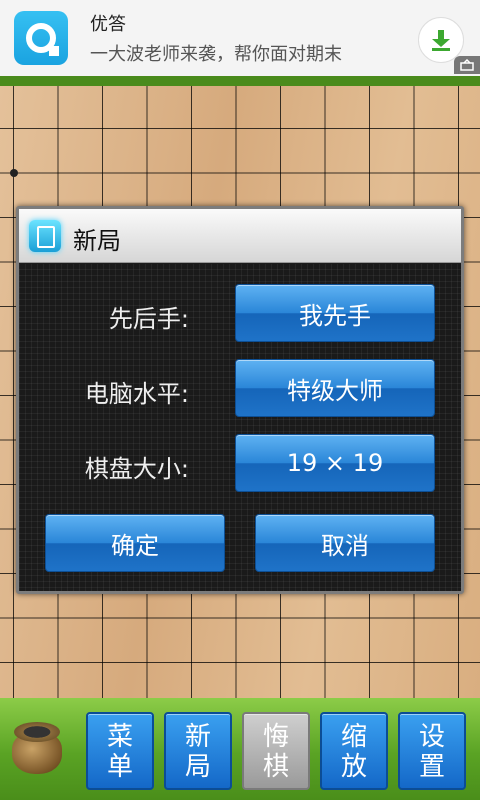 This screenshot has width=480, height=800. Describe the element at coordinates (136, 469) in the screenshot. I see `board-size-label: 棋盘大小:` at that location.